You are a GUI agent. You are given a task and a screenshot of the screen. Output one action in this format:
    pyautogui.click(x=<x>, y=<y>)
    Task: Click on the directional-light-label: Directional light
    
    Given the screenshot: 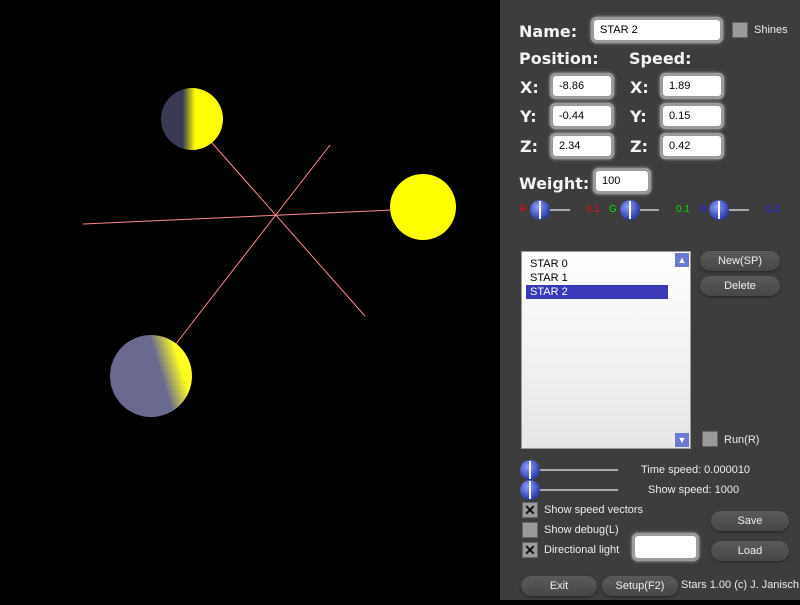 What is the action you would take?
    pyautogui.click(x=582, y=550)
    